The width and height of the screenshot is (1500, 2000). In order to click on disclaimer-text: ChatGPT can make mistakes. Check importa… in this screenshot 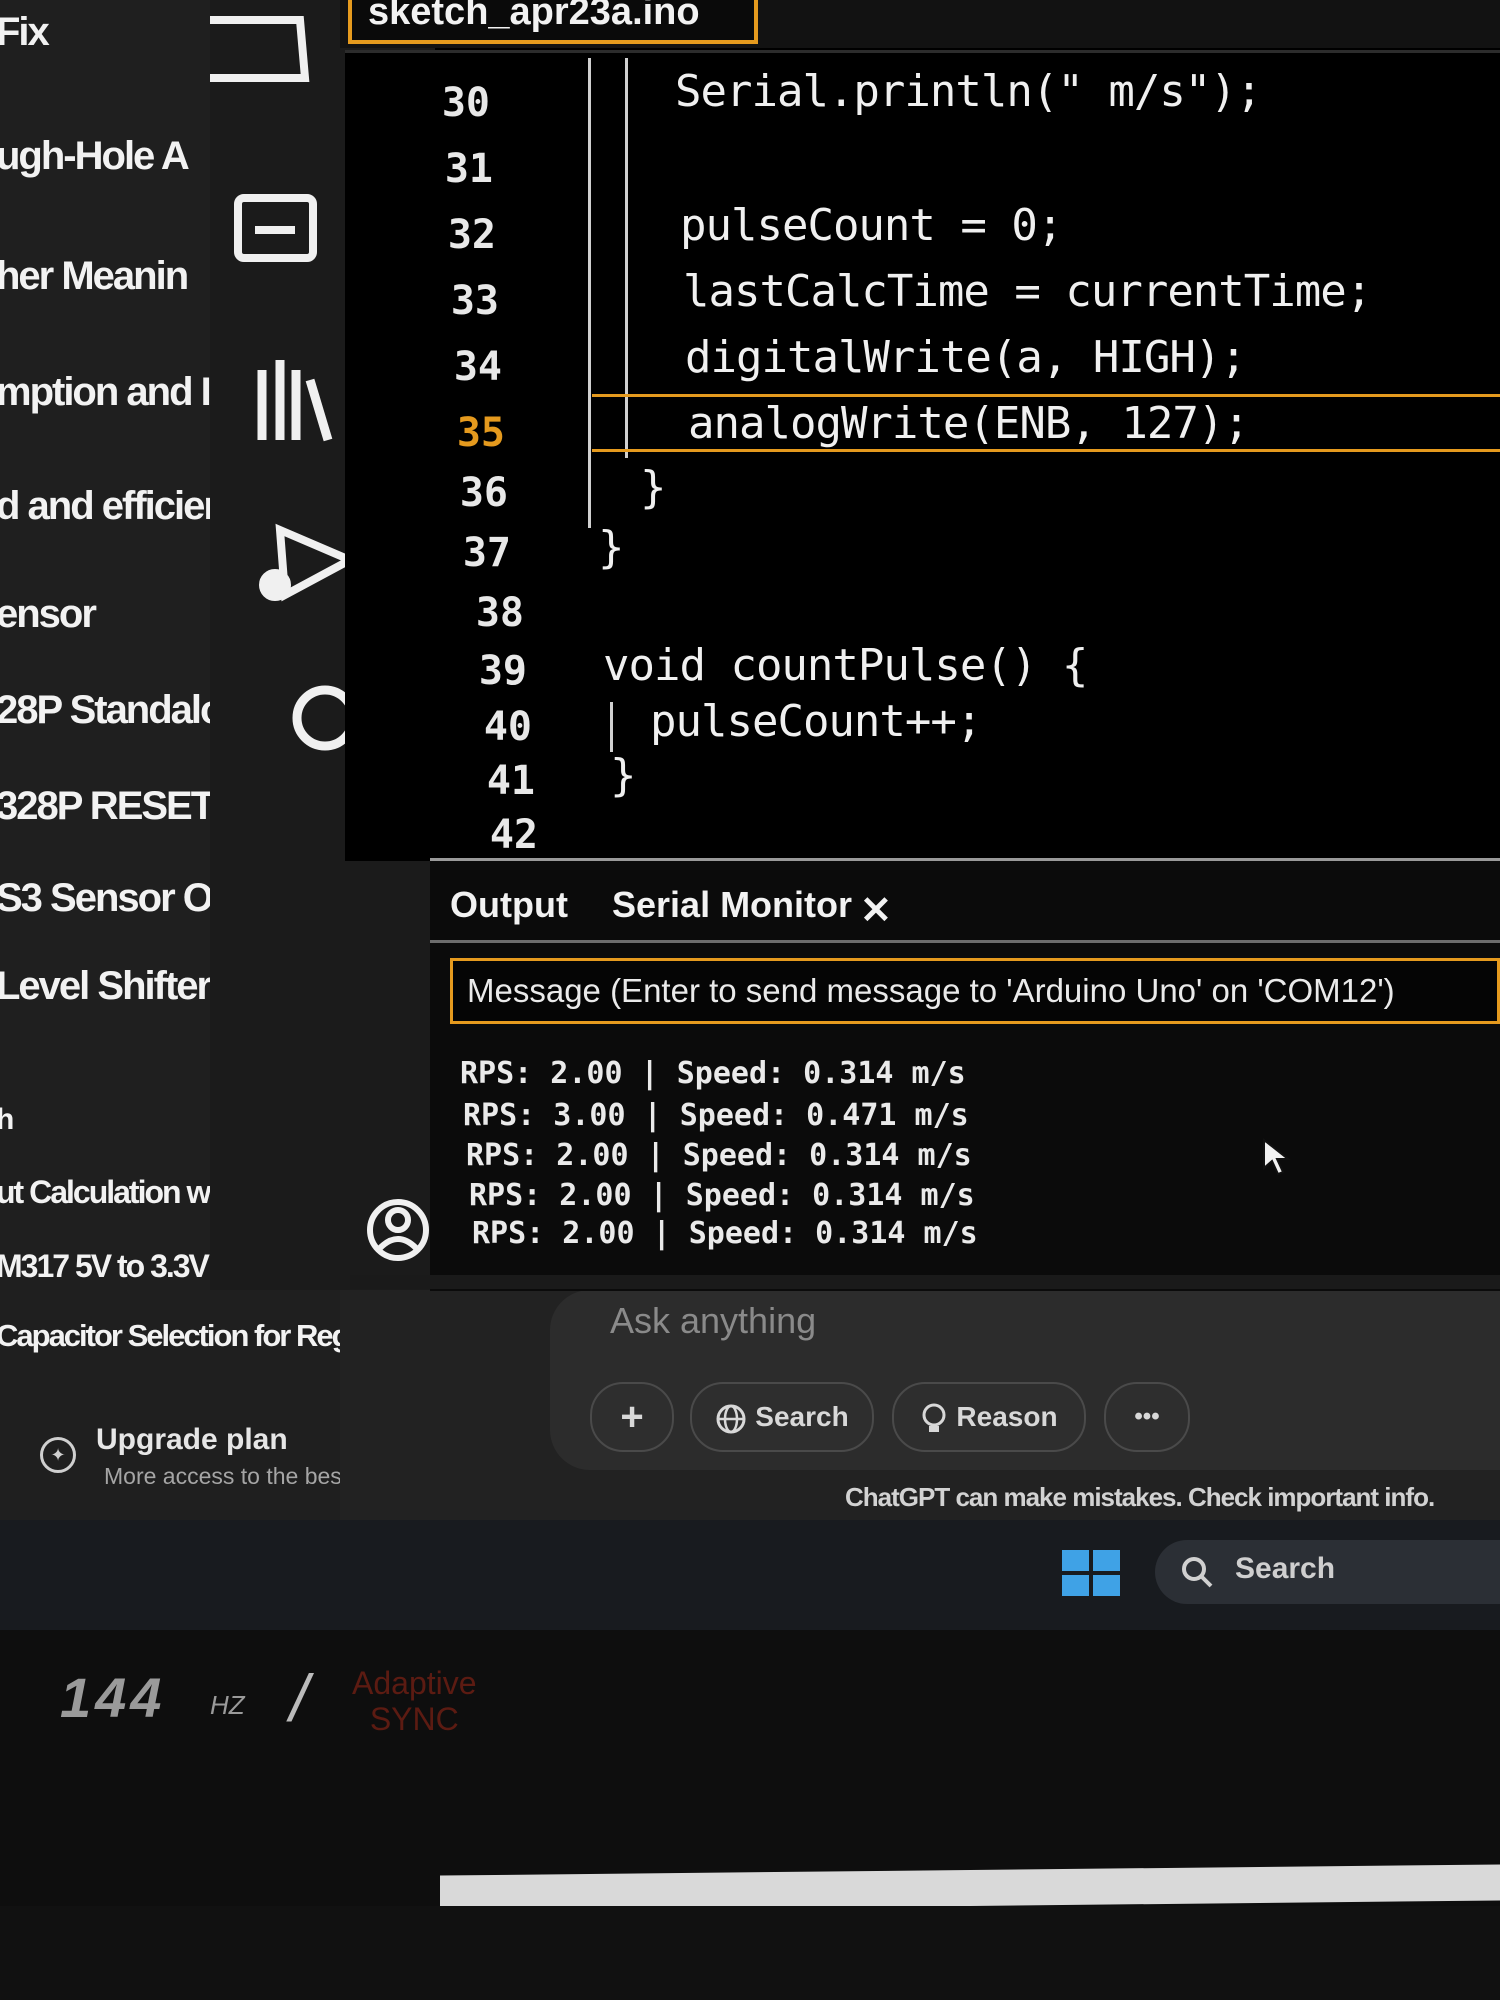, I will do `click(1140, 1497)`.